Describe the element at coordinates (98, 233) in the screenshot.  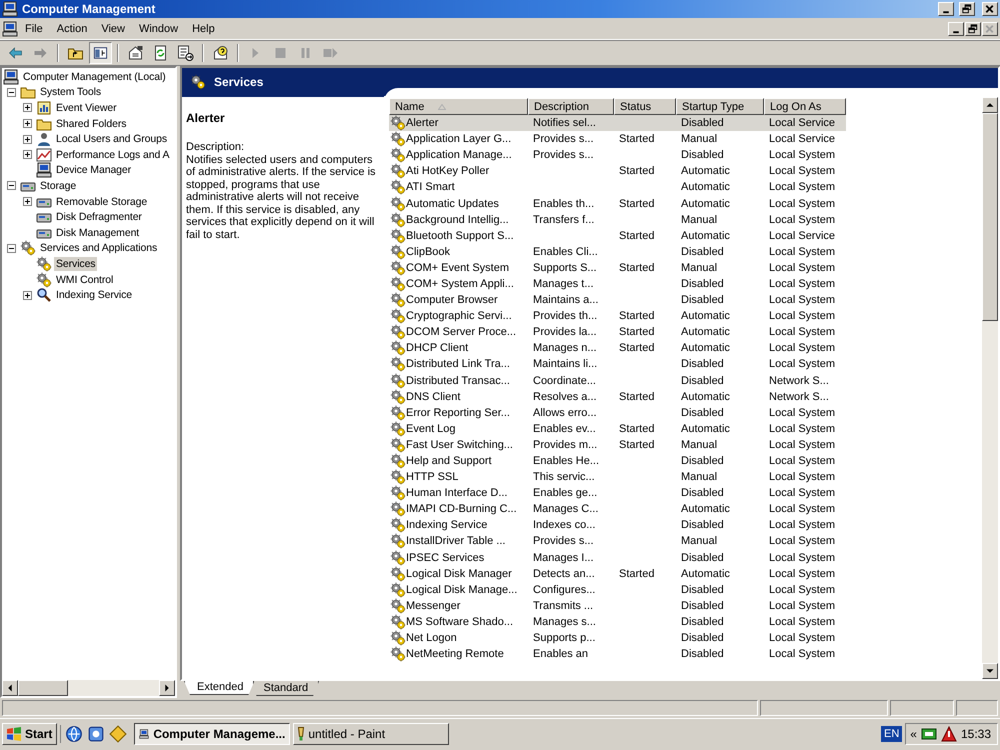
I see `tree-item: Disk Management` at that location.